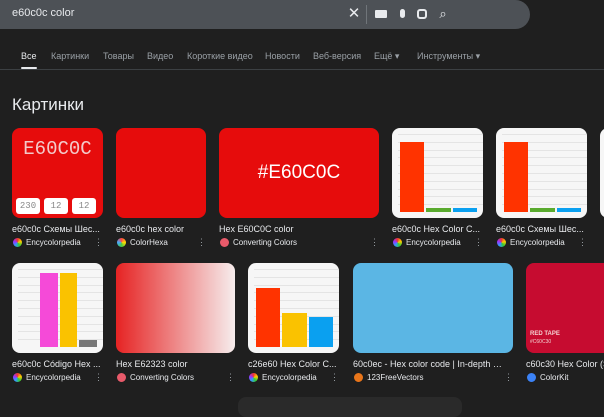 The image size is (604, 417). What do you see at coordinates (149, 242) in the screenshot?
I see `result-source: ColorHexa` at bounding box center [149, 242].